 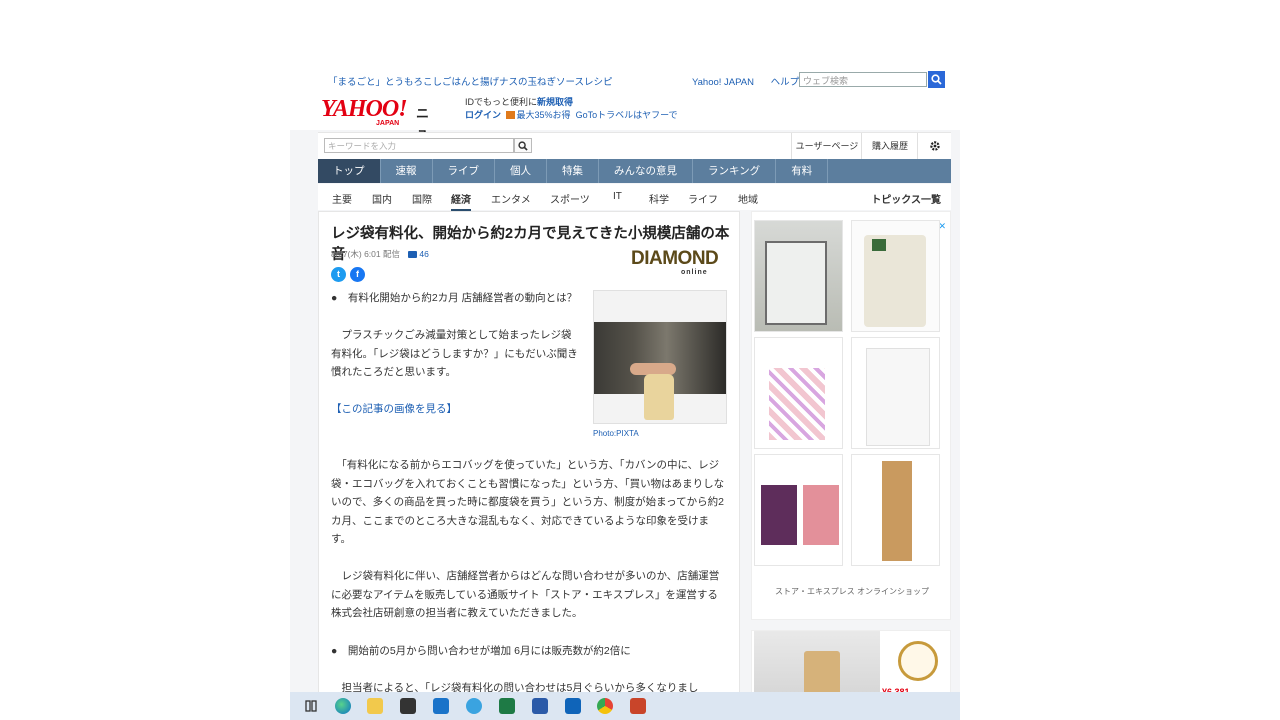 I want to click on keyword-search-button, so click(x=523, y=145).